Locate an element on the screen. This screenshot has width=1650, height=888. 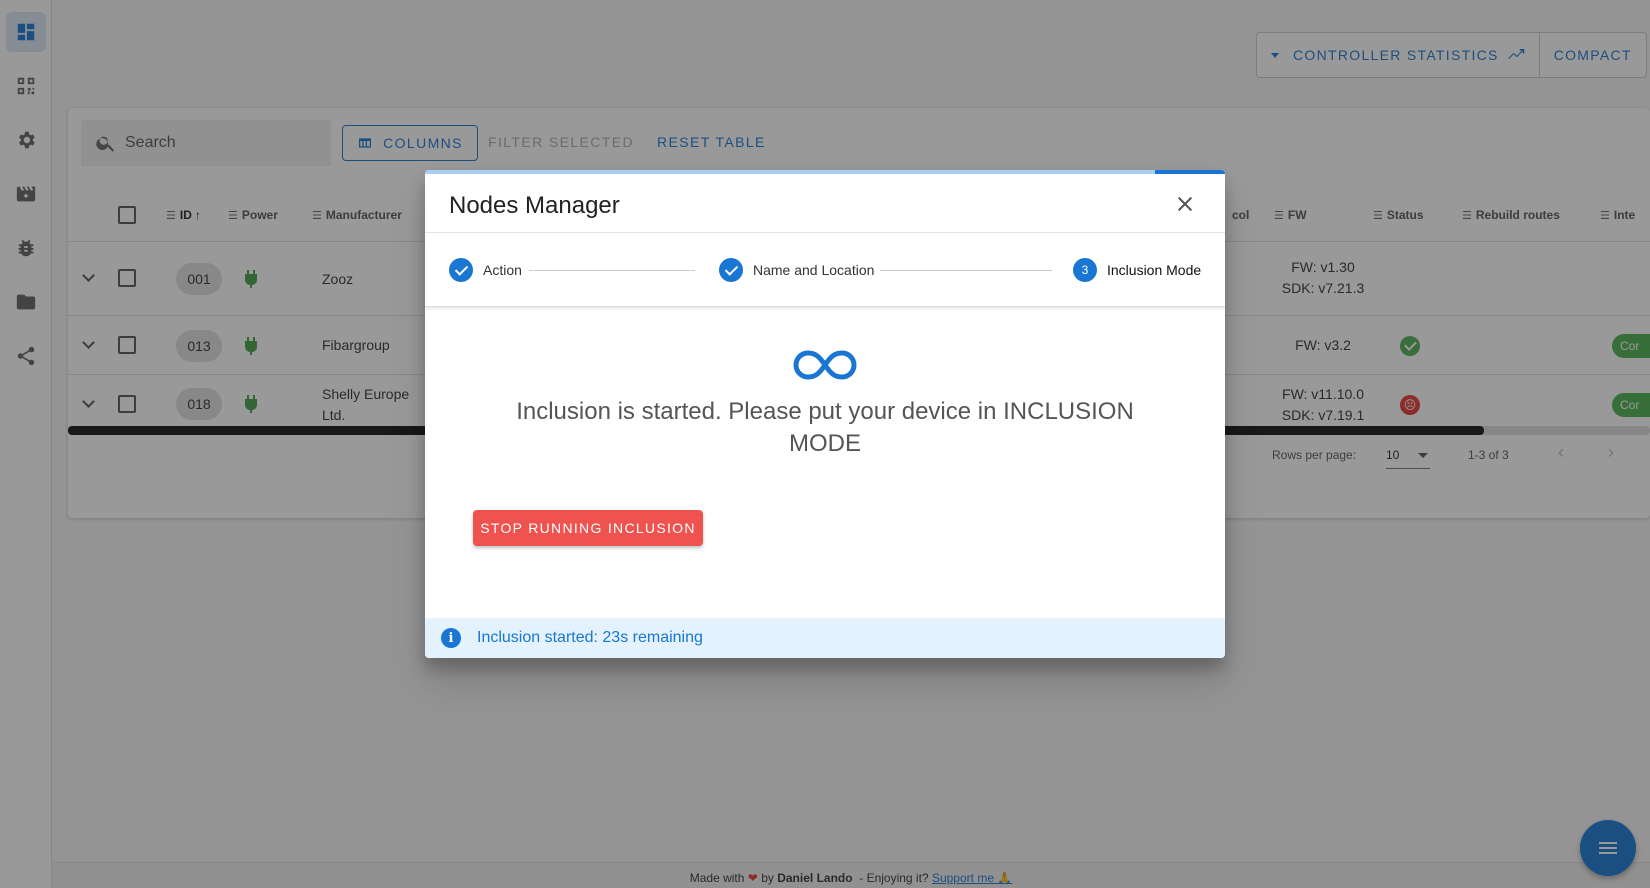
step-label: Action is located at coordinates (502, 270).